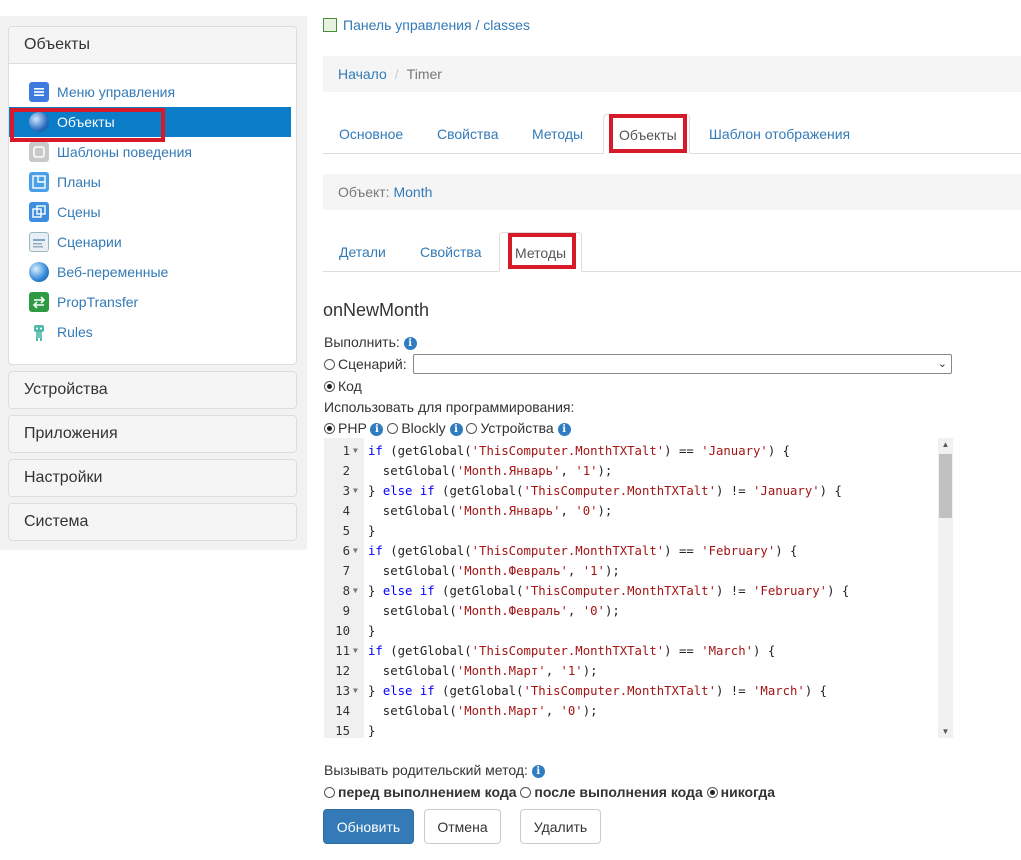 The width and height of the screenshot is (1021, 860). What do you see at coordinates (39, 212) in the screenshot?
I see `scenes-icon` at bounding box center [39, 212].